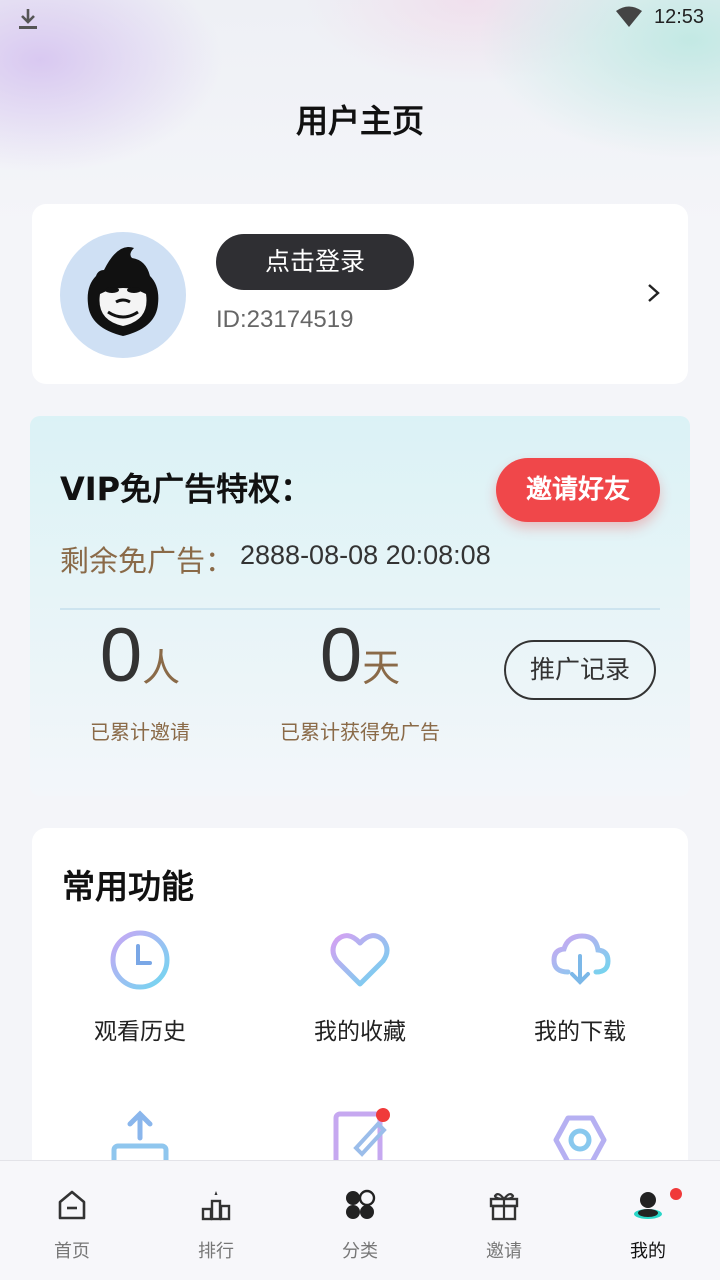  Describe the element at coordinates (504, 1206) in the screenshot. I see `gift-icon` at that location.